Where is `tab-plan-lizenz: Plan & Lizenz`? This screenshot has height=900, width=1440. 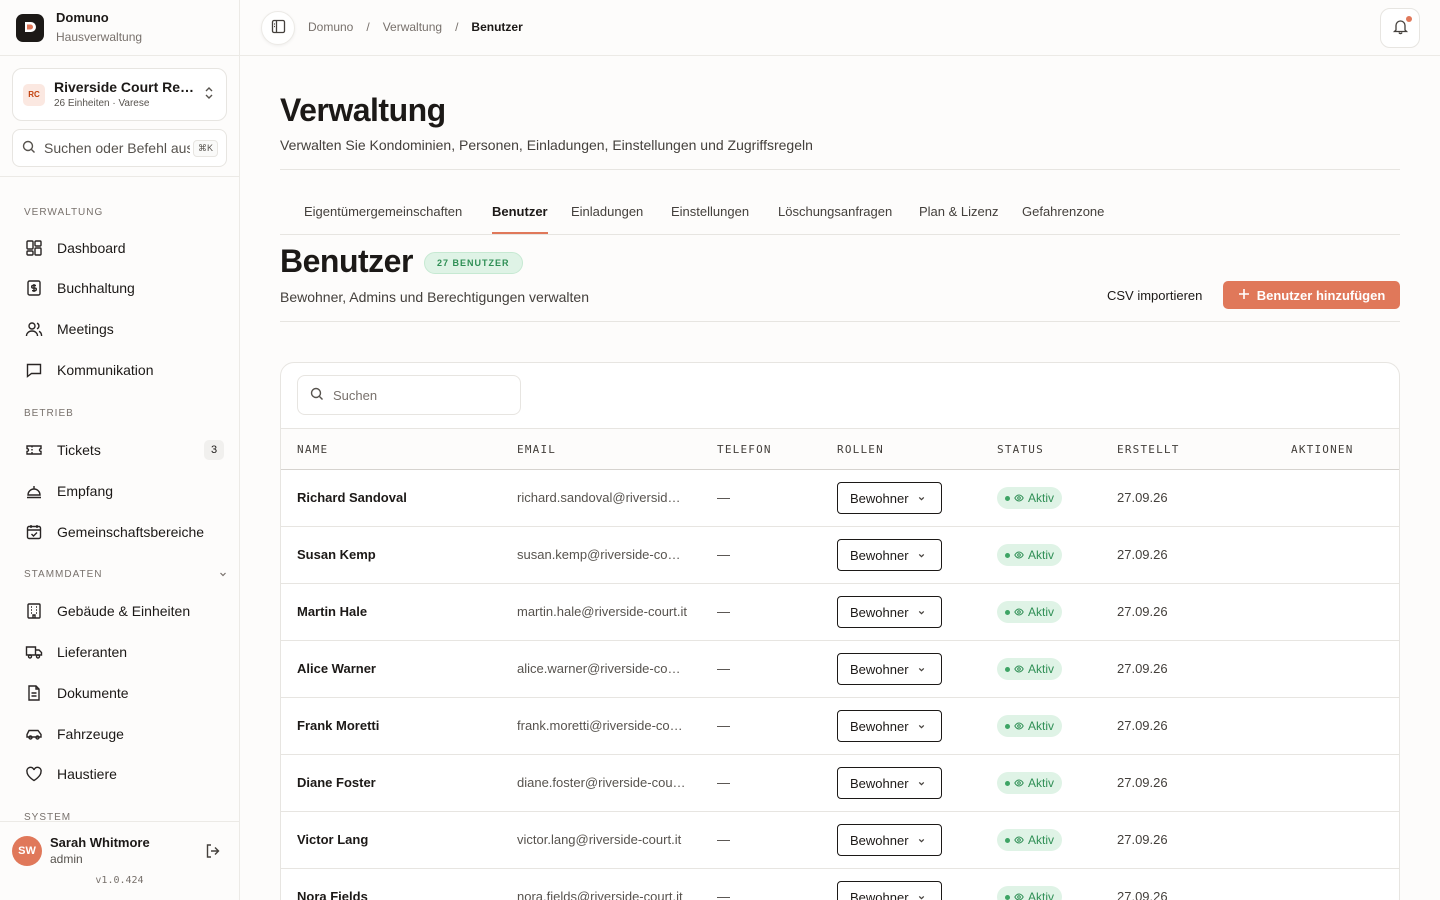
tab-plan-lizenz: Plan & Lizenz is located at coordinates (959, 219).